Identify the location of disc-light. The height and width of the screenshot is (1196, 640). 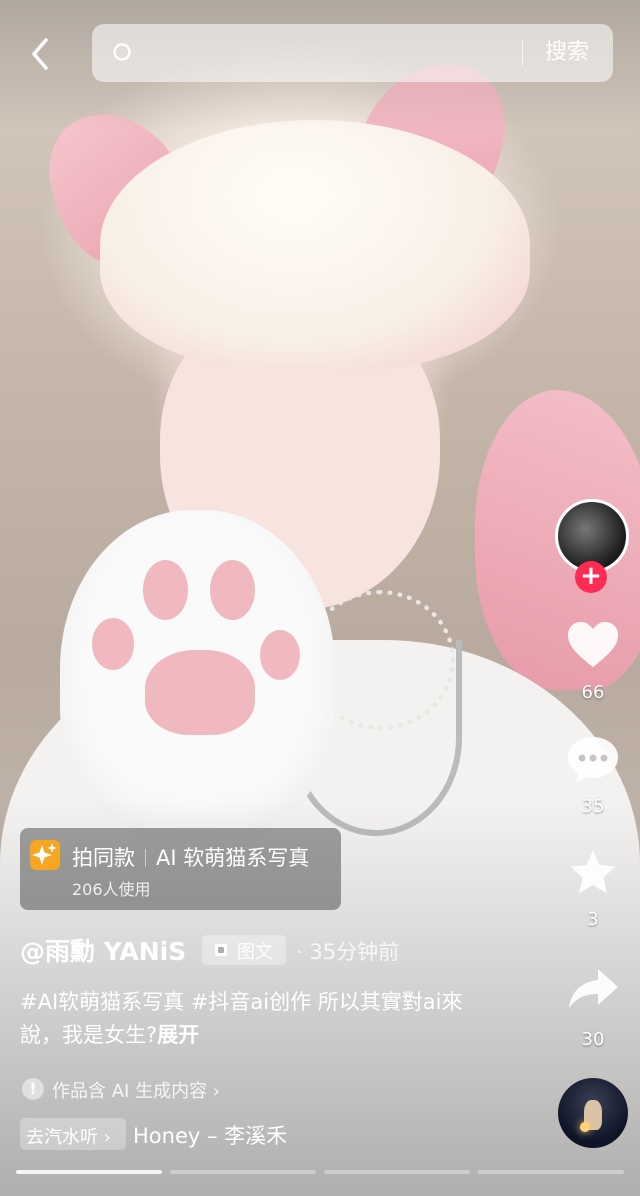
(585, 1127).